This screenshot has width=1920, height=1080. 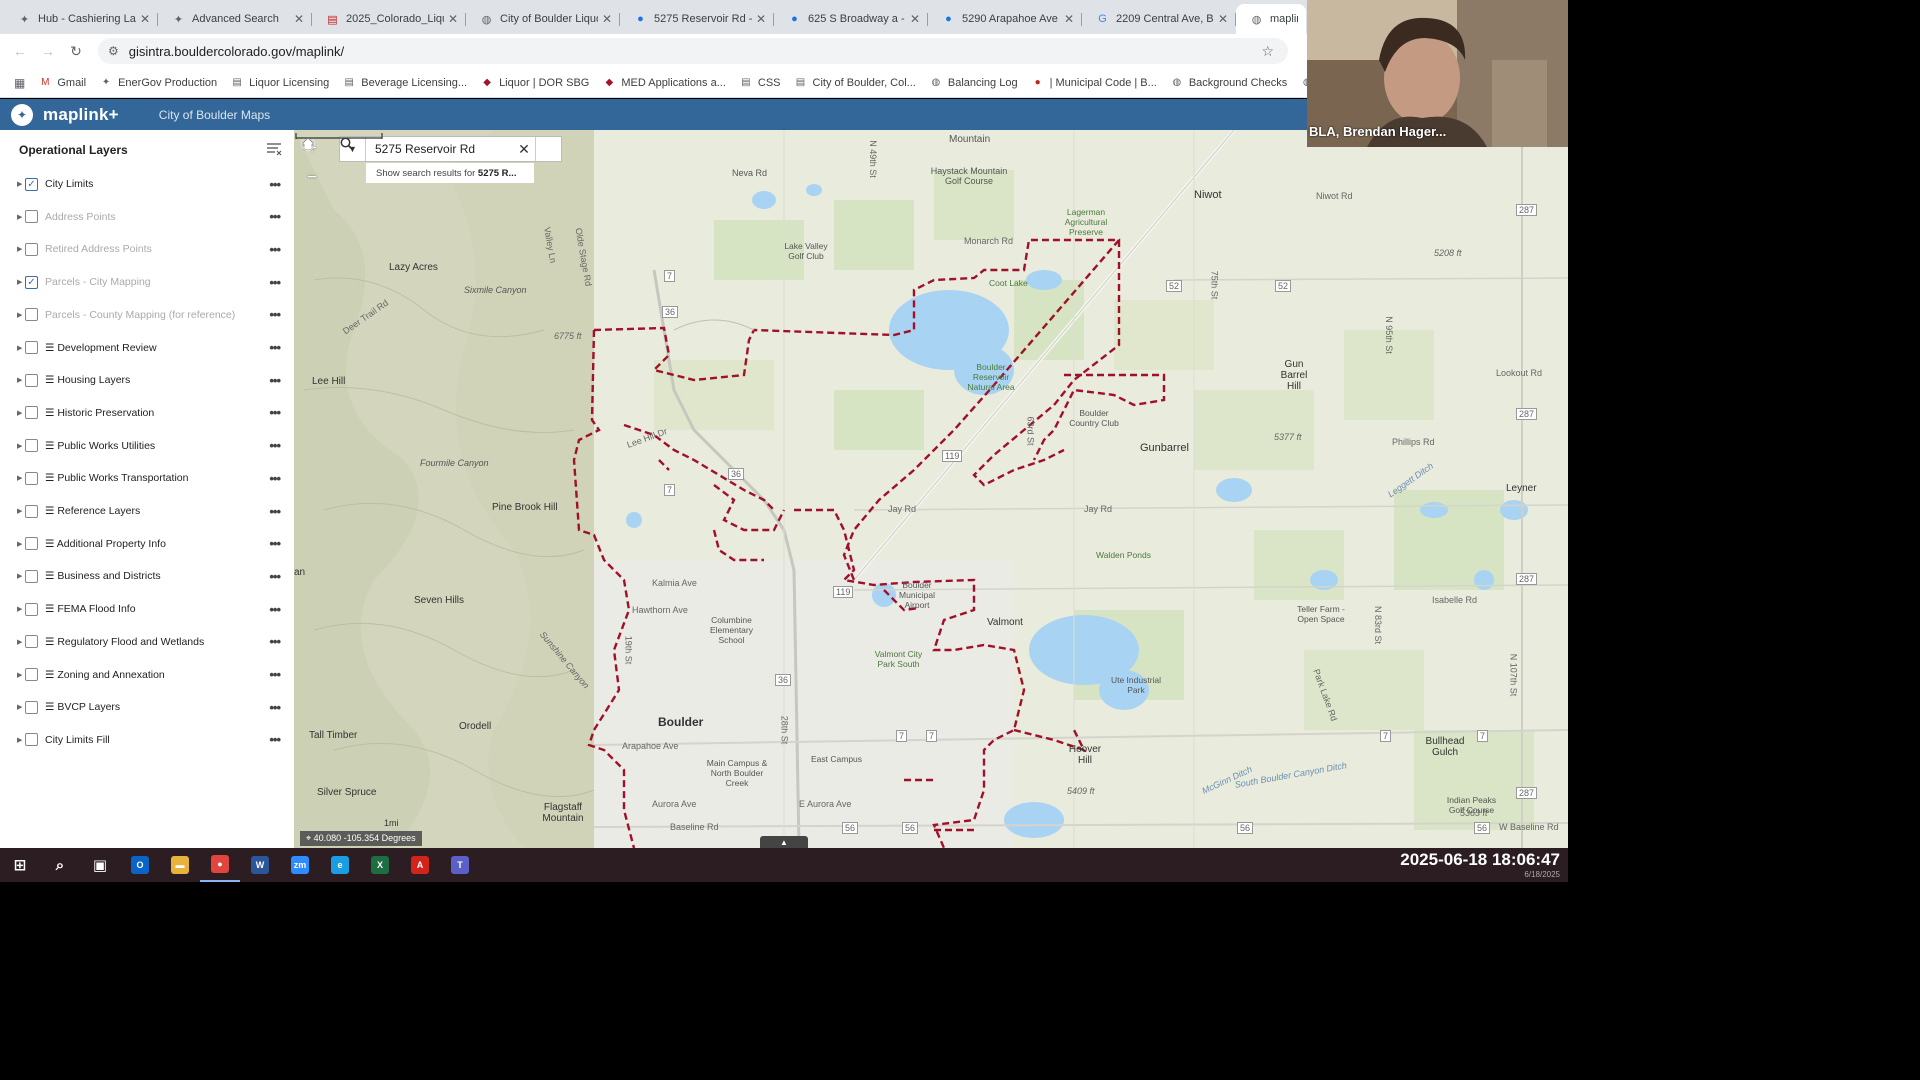 I want to click on apps-grid-icon: ▦, so click(x=19, y=83).